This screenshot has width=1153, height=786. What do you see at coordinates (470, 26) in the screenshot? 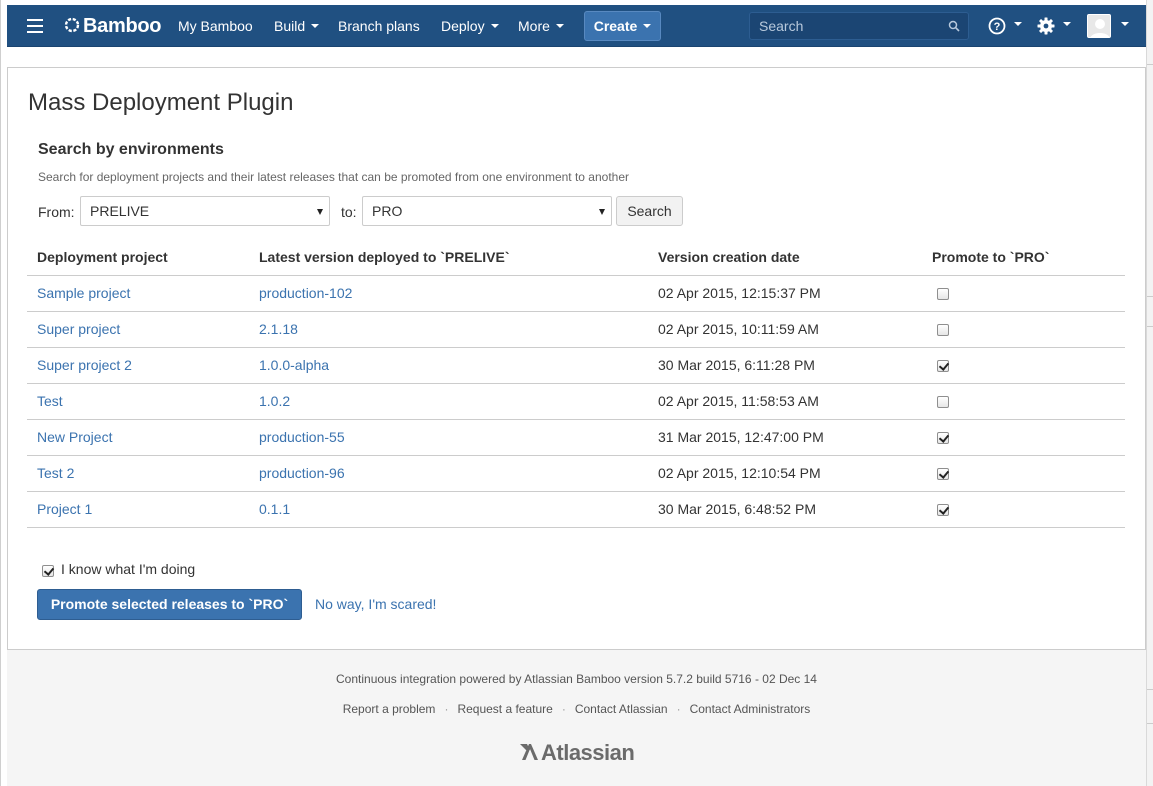
I see `nav-deploy: Deploy` at bounding box center [470, 26].